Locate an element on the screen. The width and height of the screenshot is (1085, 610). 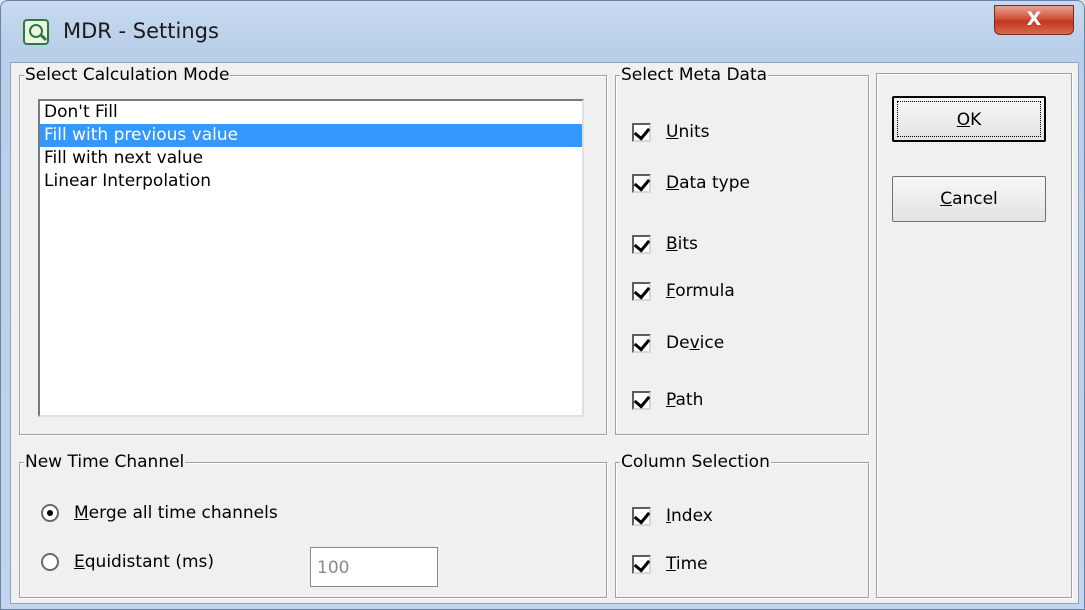
path-checkbox: Path is located at coordinates (667, 400).